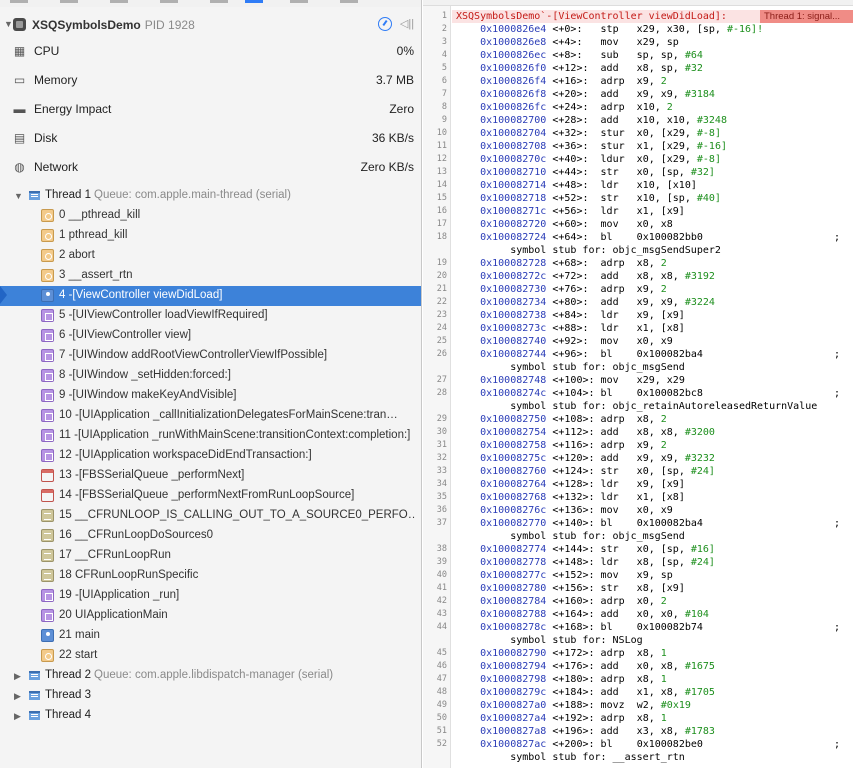  I want to click on instruction-line: 0x100082788 <+164>: add x0, x0, #104, so click(582, 614).